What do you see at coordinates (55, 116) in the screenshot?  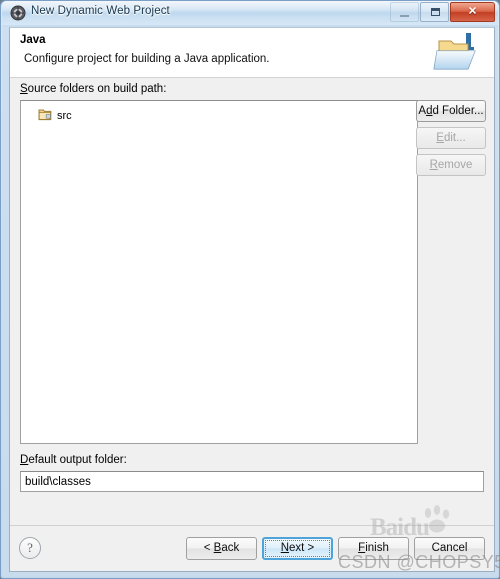 I see `tree-item-src: src` at bounding box center [55, 116].